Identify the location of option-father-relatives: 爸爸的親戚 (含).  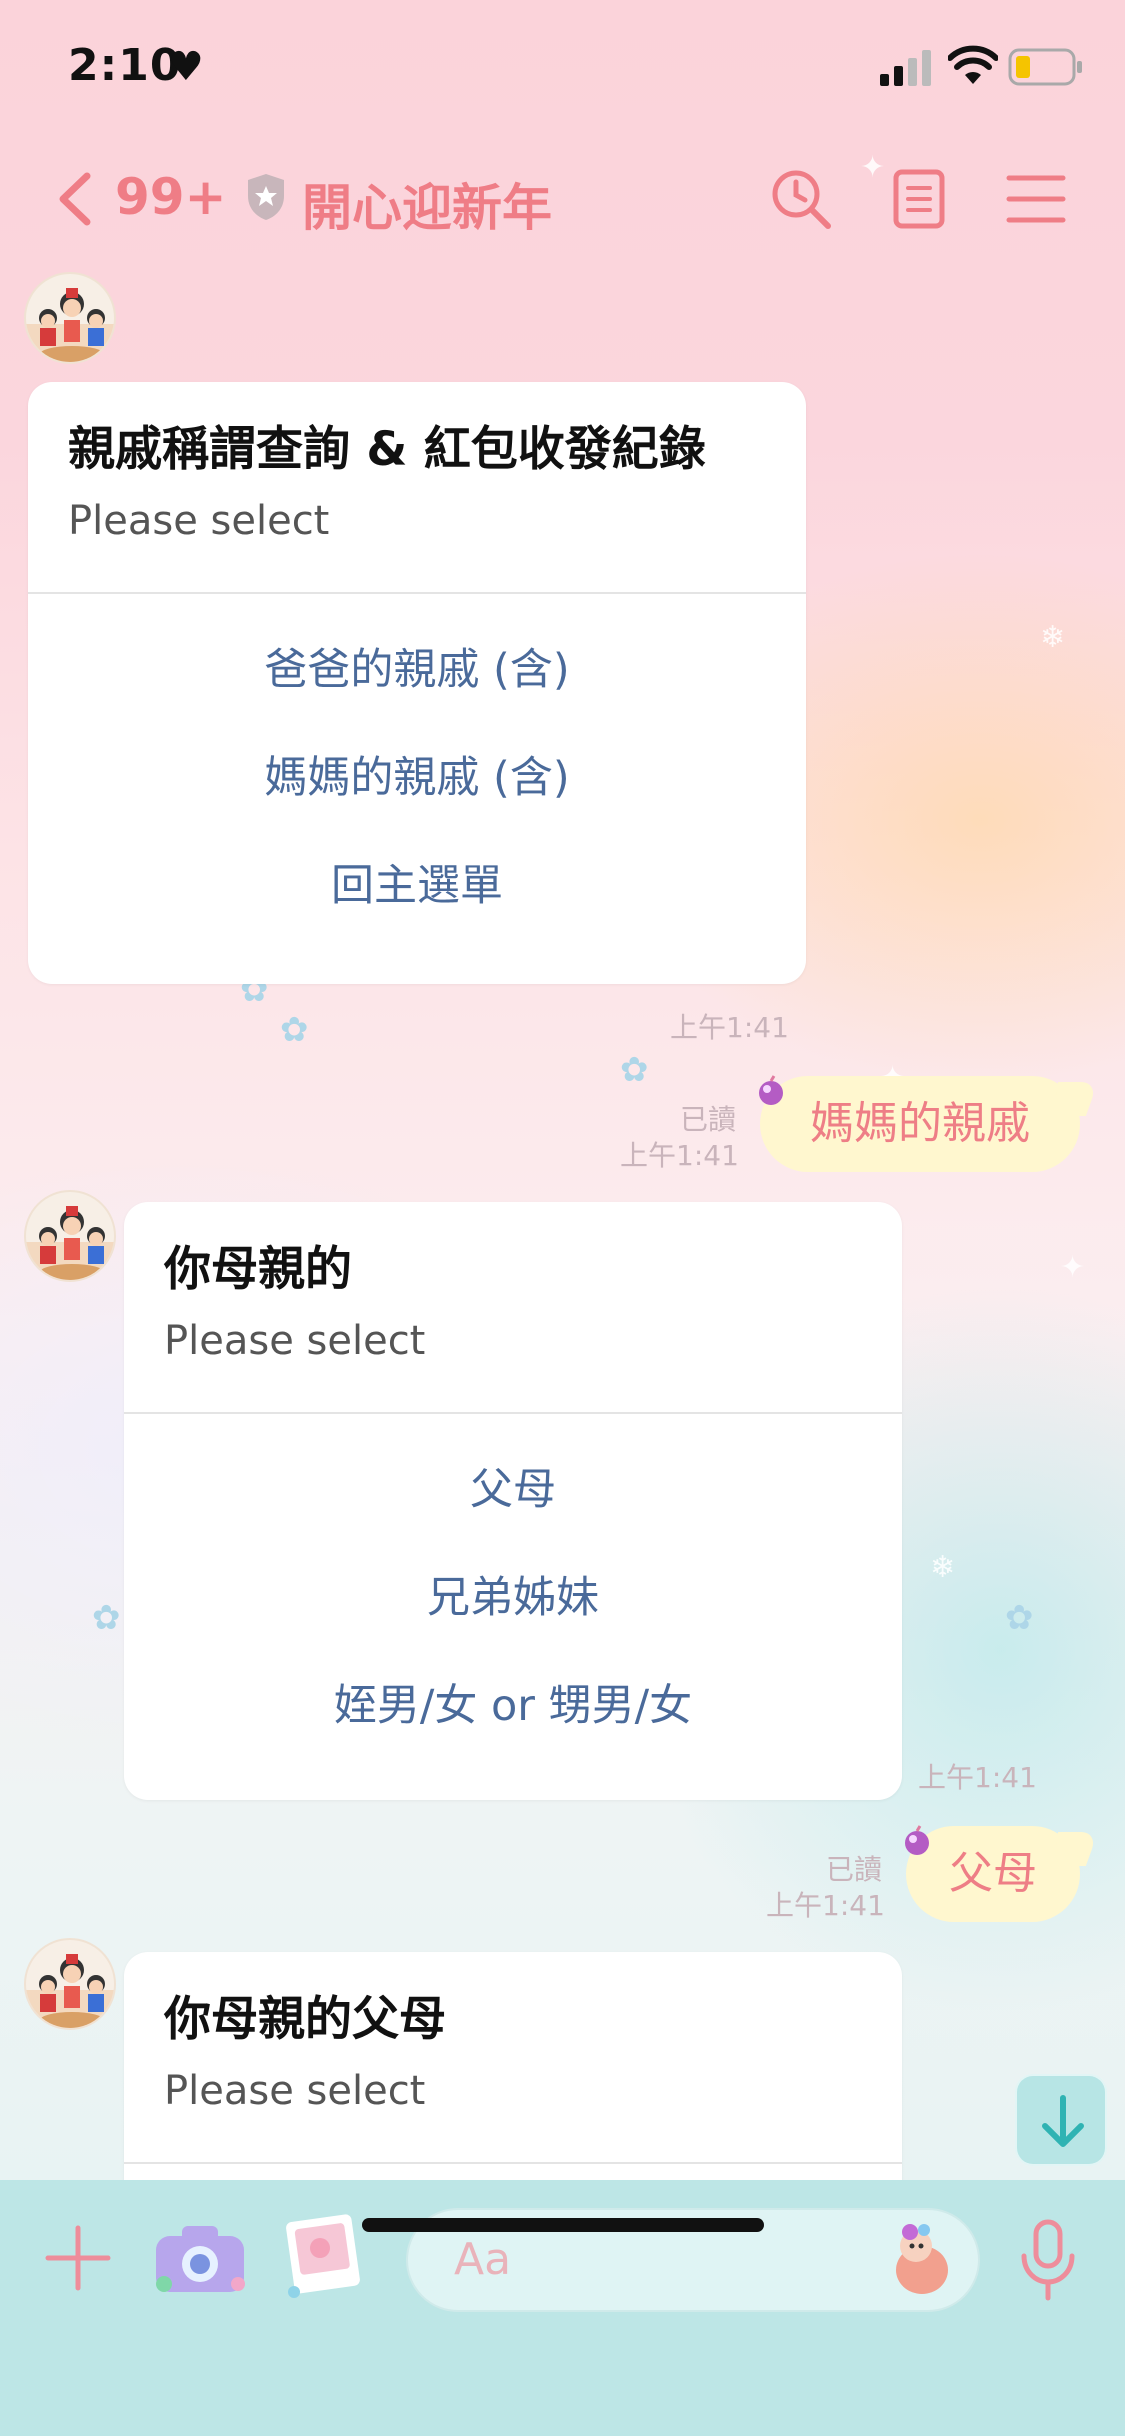
(417, 694).